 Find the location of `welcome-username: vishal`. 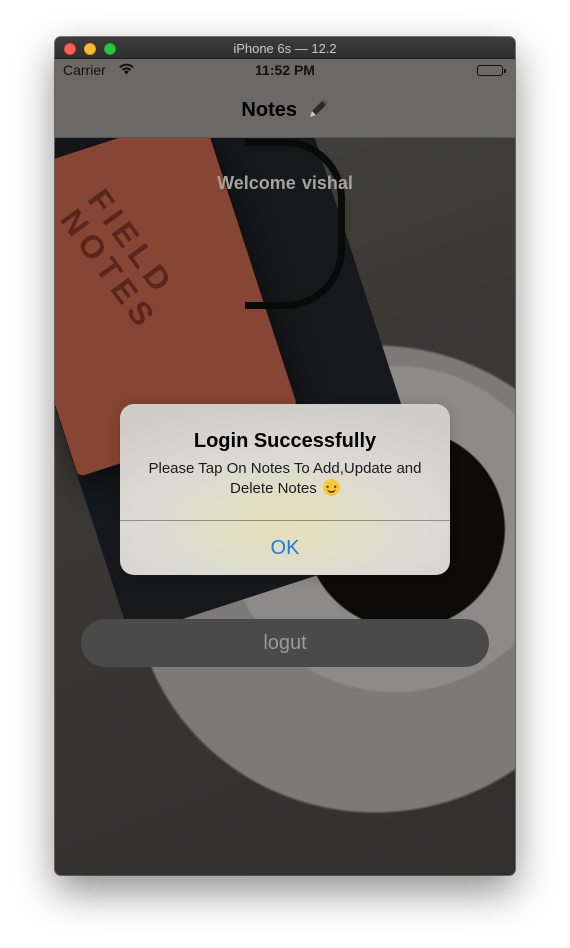

welcome-username: vishal is located at coordinates (327, 183).